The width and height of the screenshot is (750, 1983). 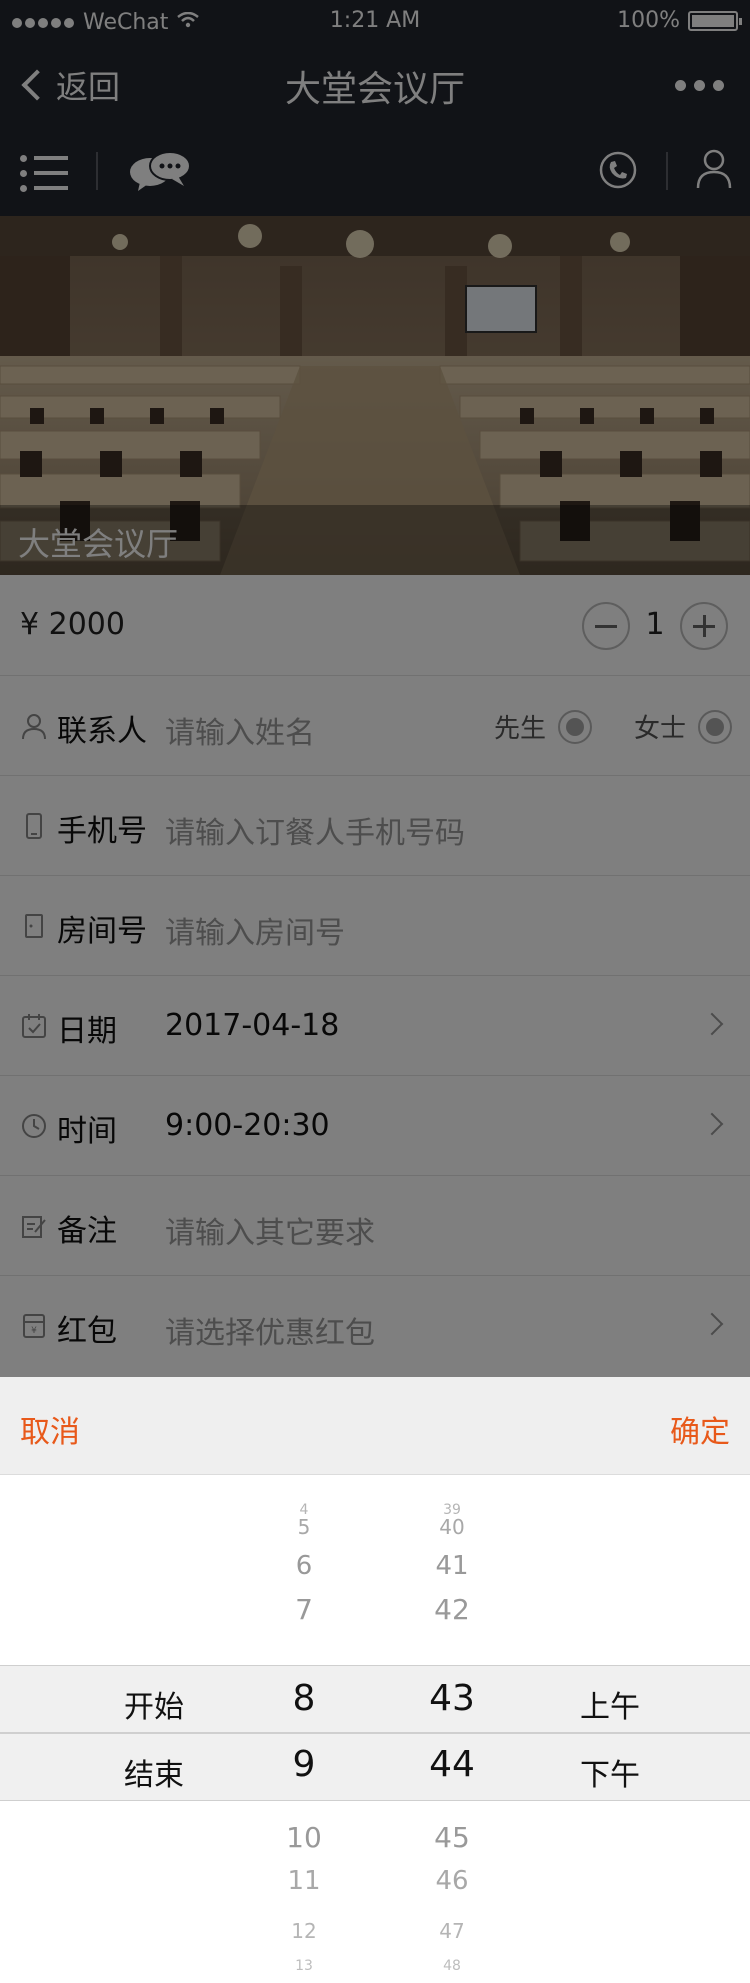 What do you see at coordinates (452, 1931) in the screenshot?
I see `minute-option: 47` at bounding box center [452, 1931].